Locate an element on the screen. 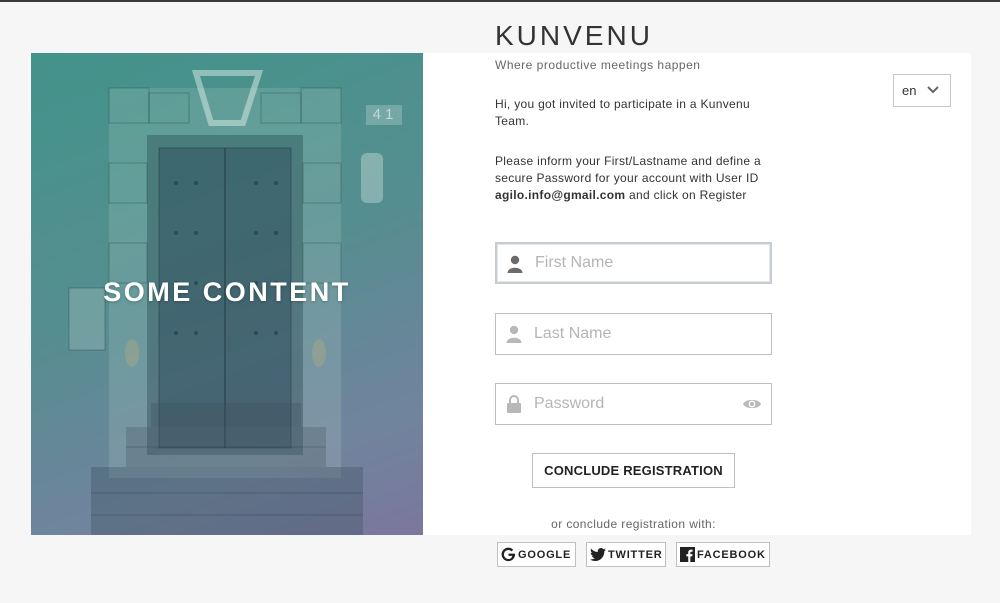 This screenshot has width=1000, height=603. password-field is located at coordinates (633, 404).